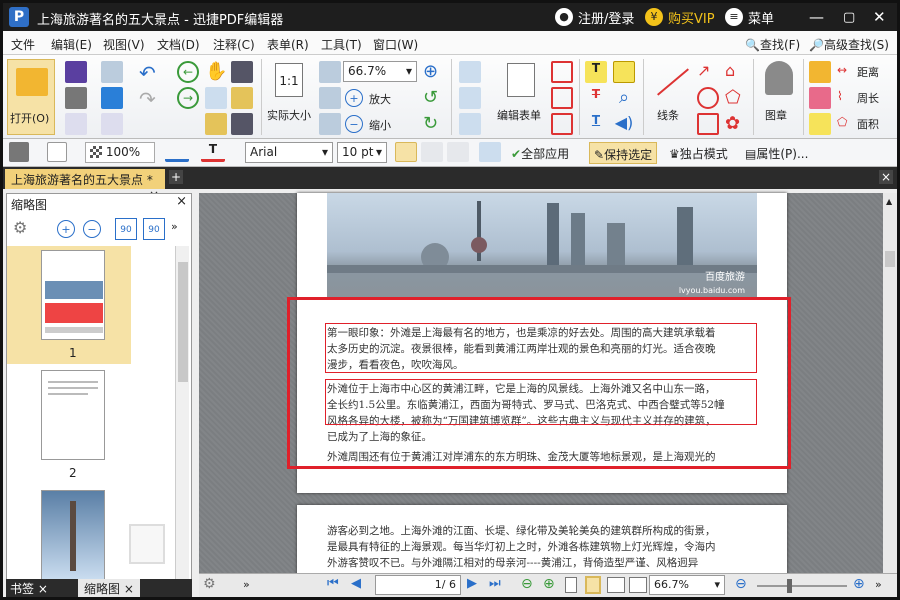  Describe the element at coordinates (112, 124) in the screenshot. I see `document-icon` at that location.